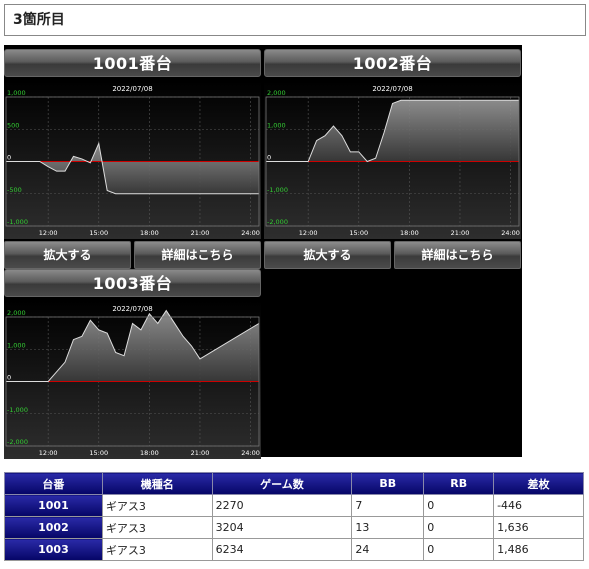  I want to click on table-row: 1002 ギアス3 3204 13 0 1,636, so click(294, 527).